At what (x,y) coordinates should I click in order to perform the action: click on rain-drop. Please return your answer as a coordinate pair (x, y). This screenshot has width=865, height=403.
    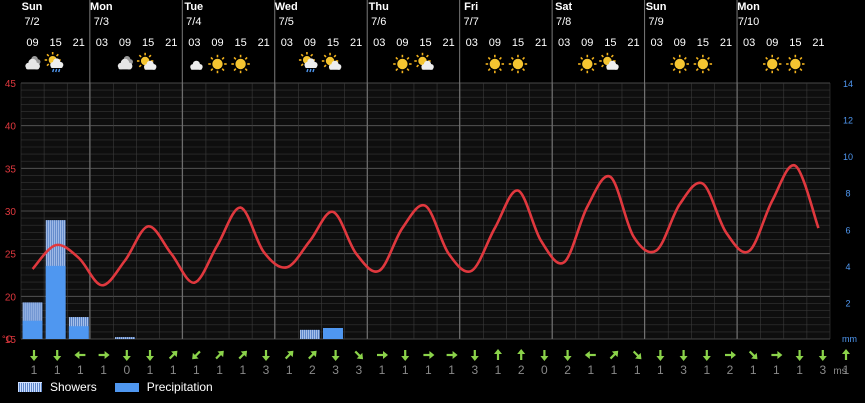
    Looking at the image, I should click on (307, 70).